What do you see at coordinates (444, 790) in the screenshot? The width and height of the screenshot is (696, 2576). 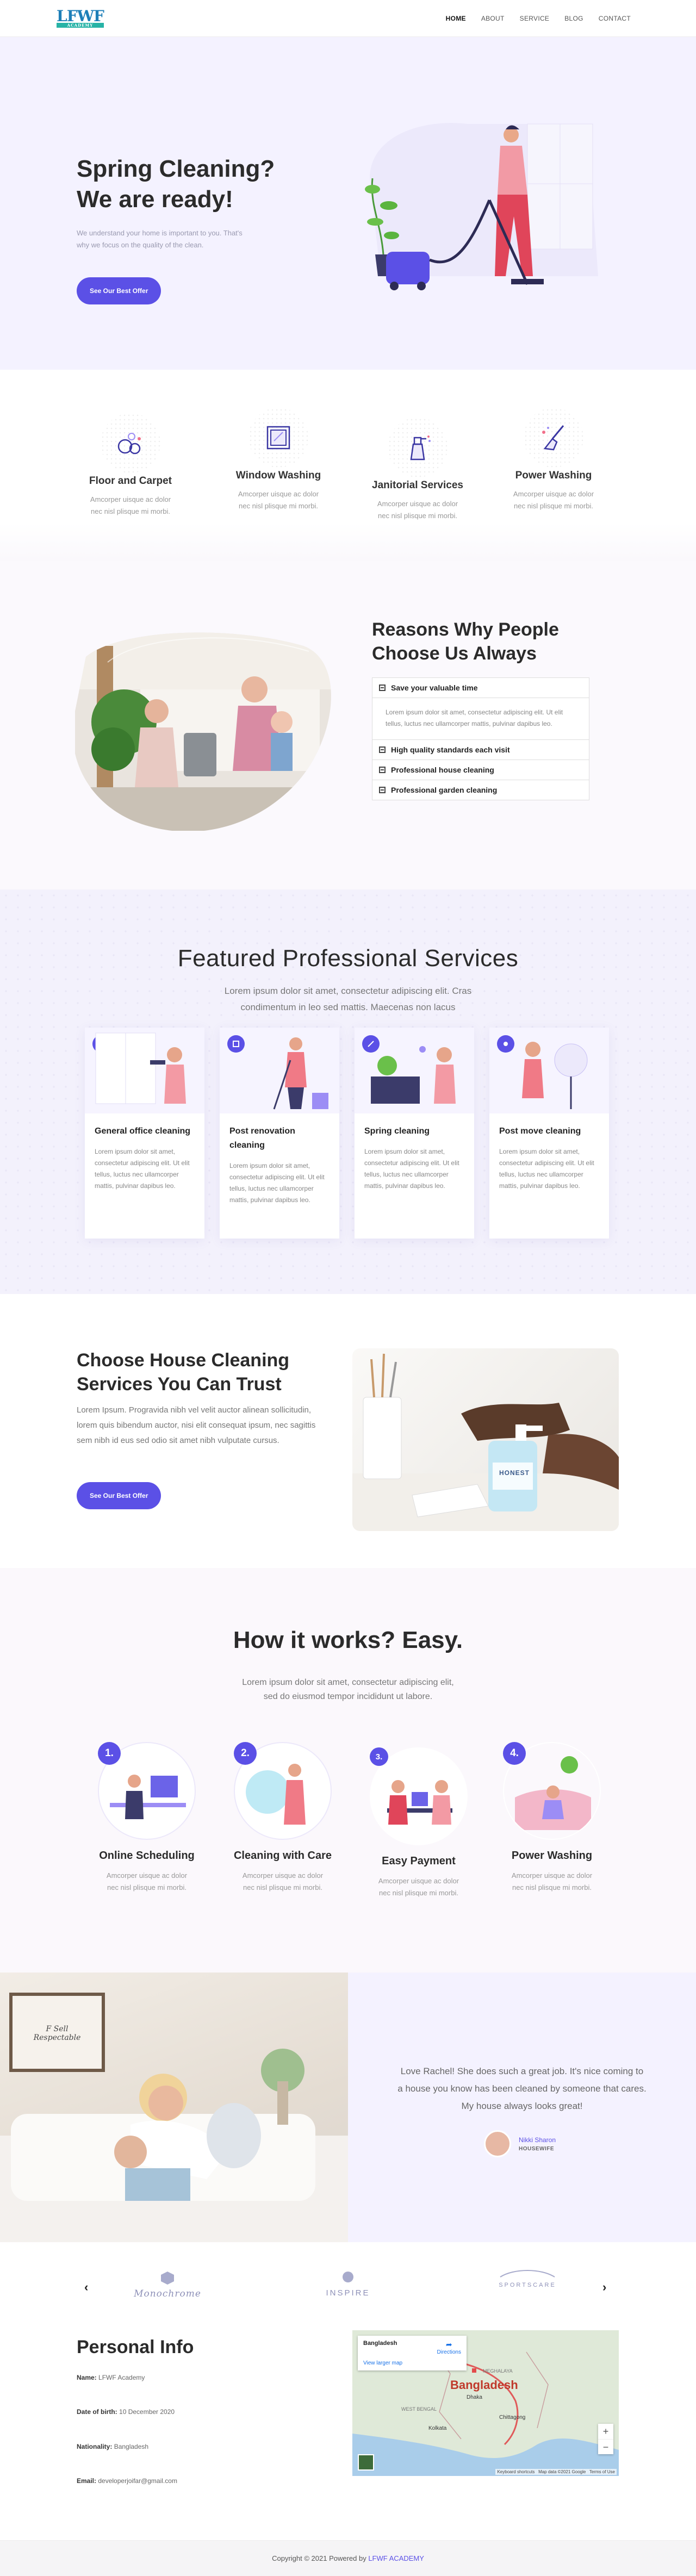 I see `accordion-title: Professional garden cleaning` at bounding box center [444, 790].